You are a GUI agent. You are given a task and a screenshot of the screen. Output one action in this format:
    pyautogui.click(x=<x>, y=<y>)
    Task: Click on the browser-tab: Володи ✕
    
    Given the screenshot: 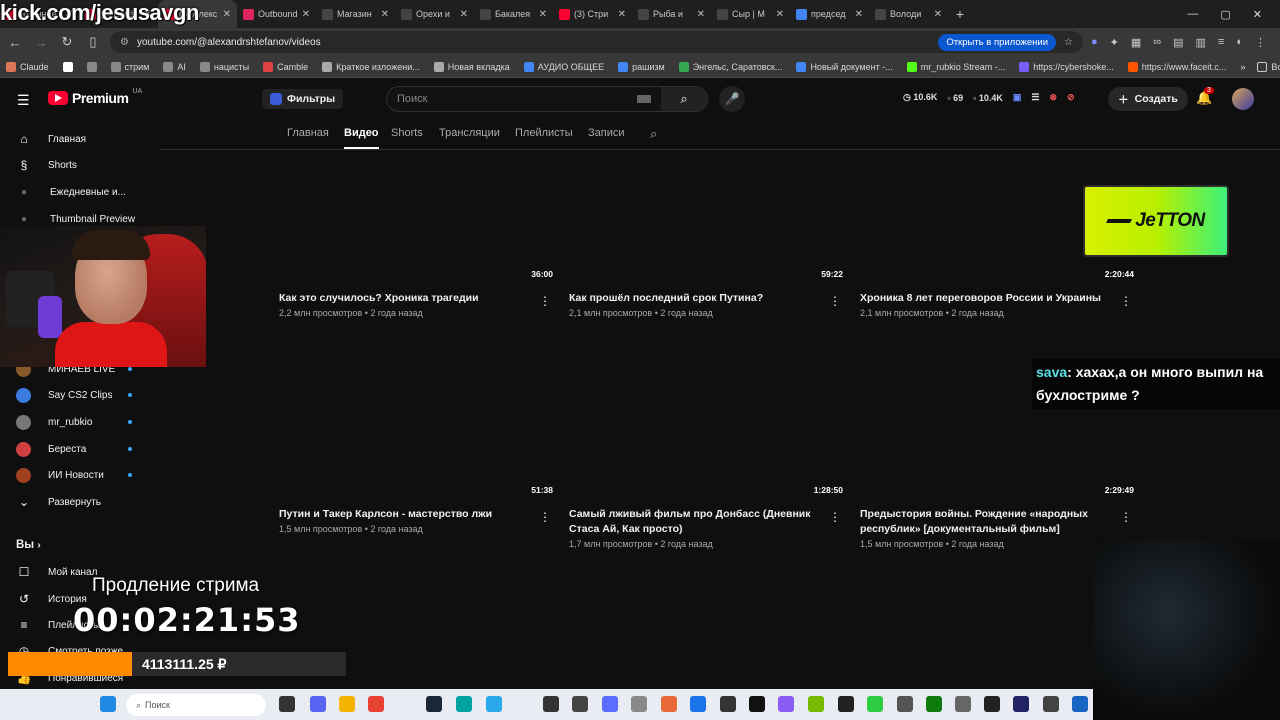 What is the action you would take?
    pyautogui.click(x=908, y=14)
    